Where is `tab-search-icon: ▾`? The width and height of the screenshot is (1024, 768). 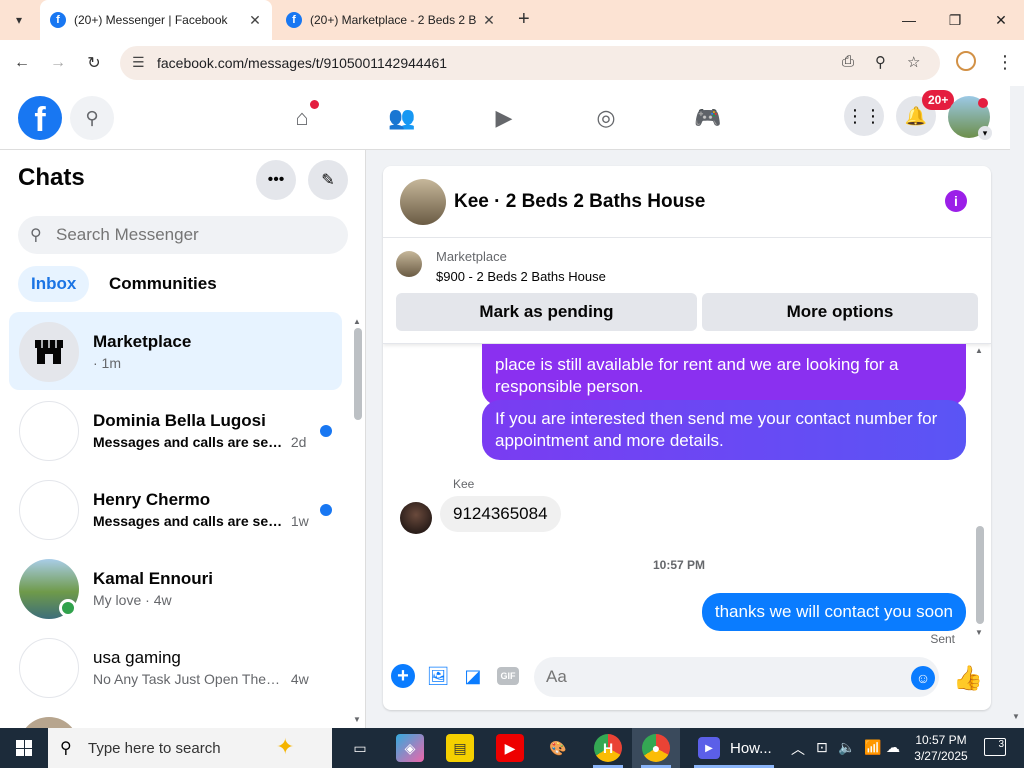
tab-search-icon: ▾ is located at coordinates (19, 20).